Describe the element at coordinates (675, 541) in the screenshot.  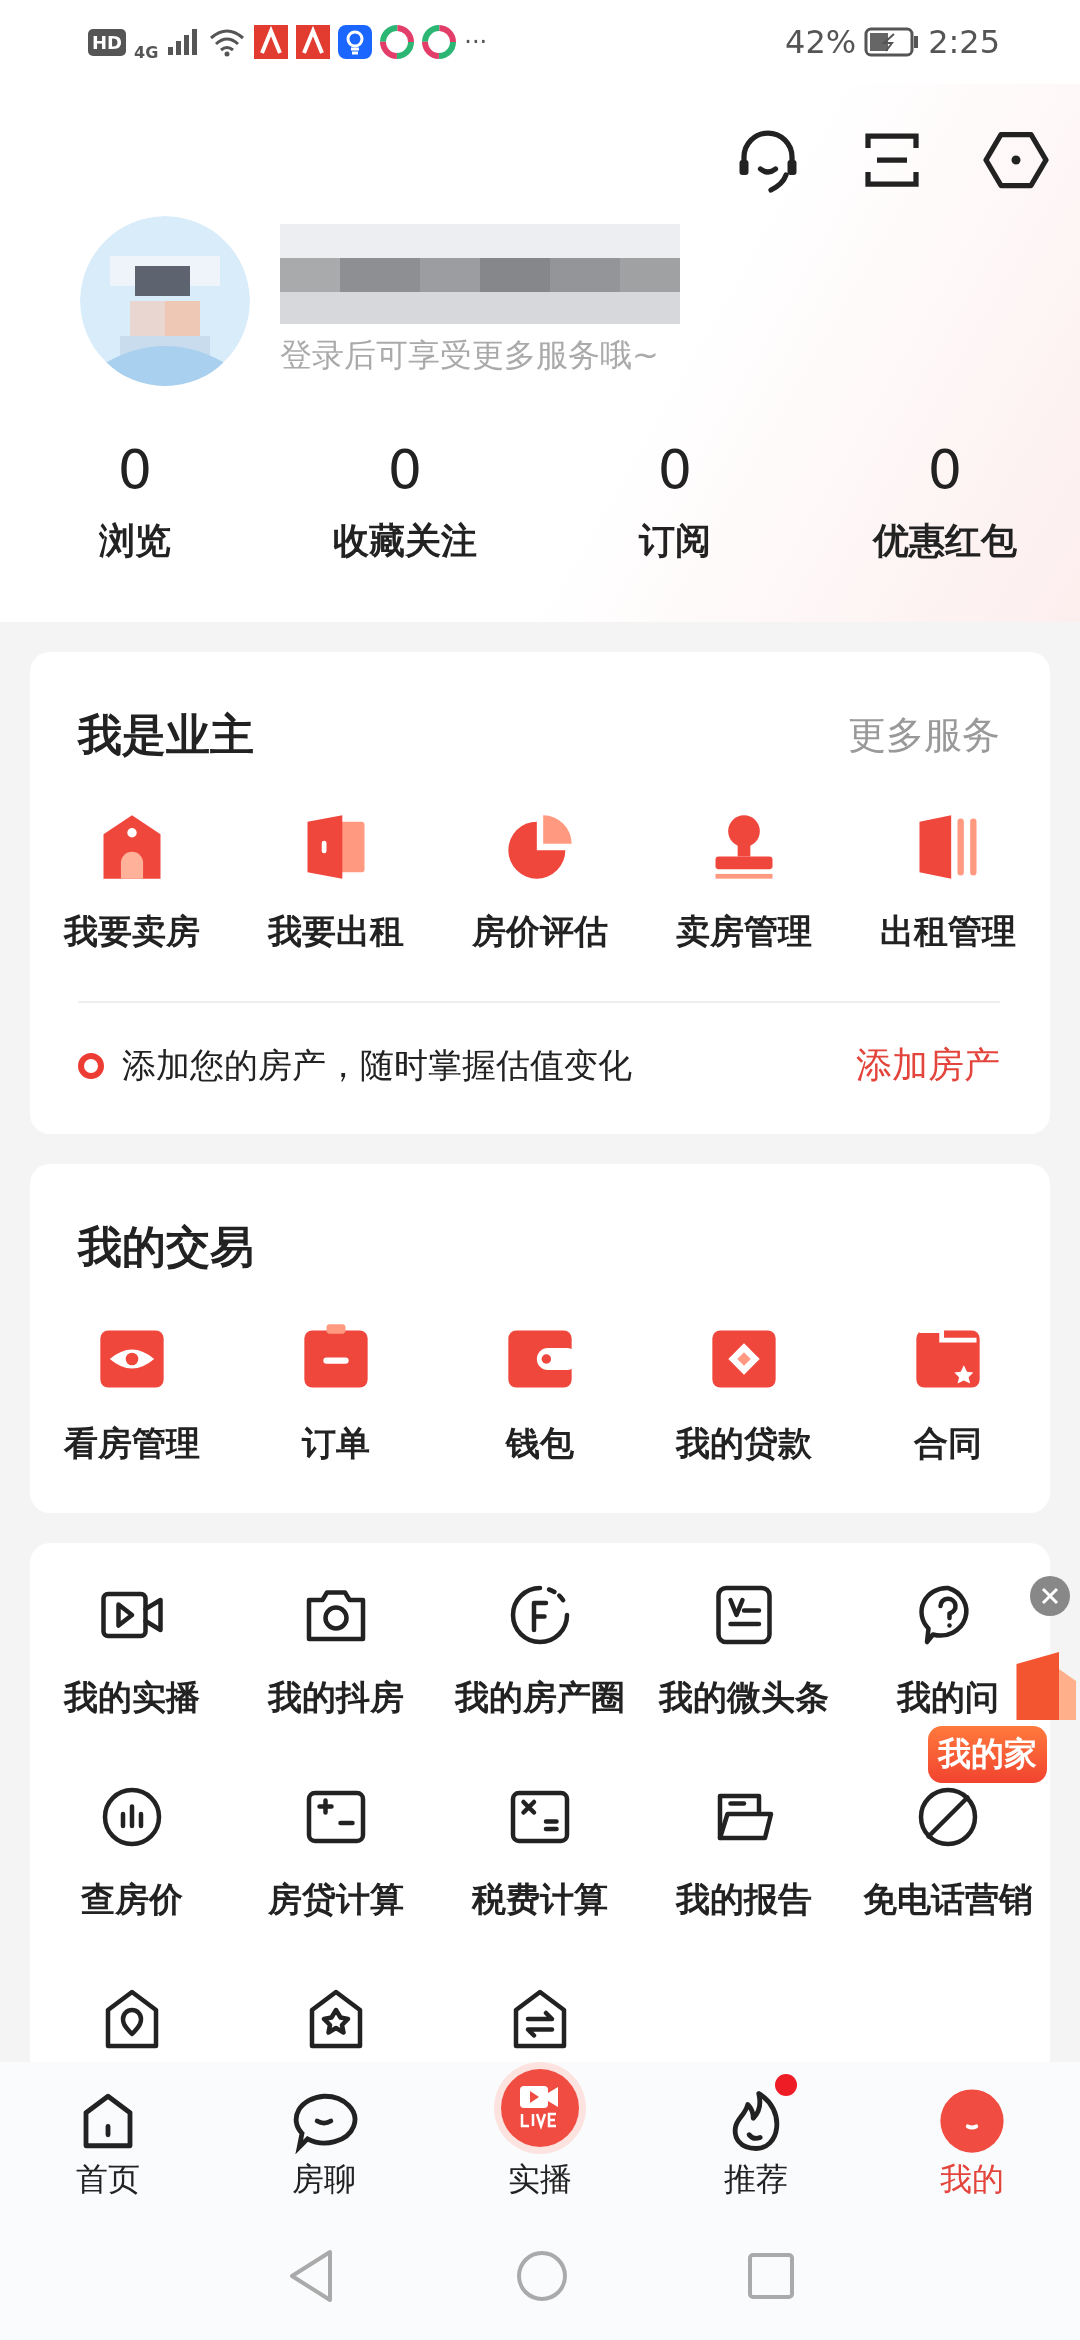
I see `stat-label: 订阅` at that location.